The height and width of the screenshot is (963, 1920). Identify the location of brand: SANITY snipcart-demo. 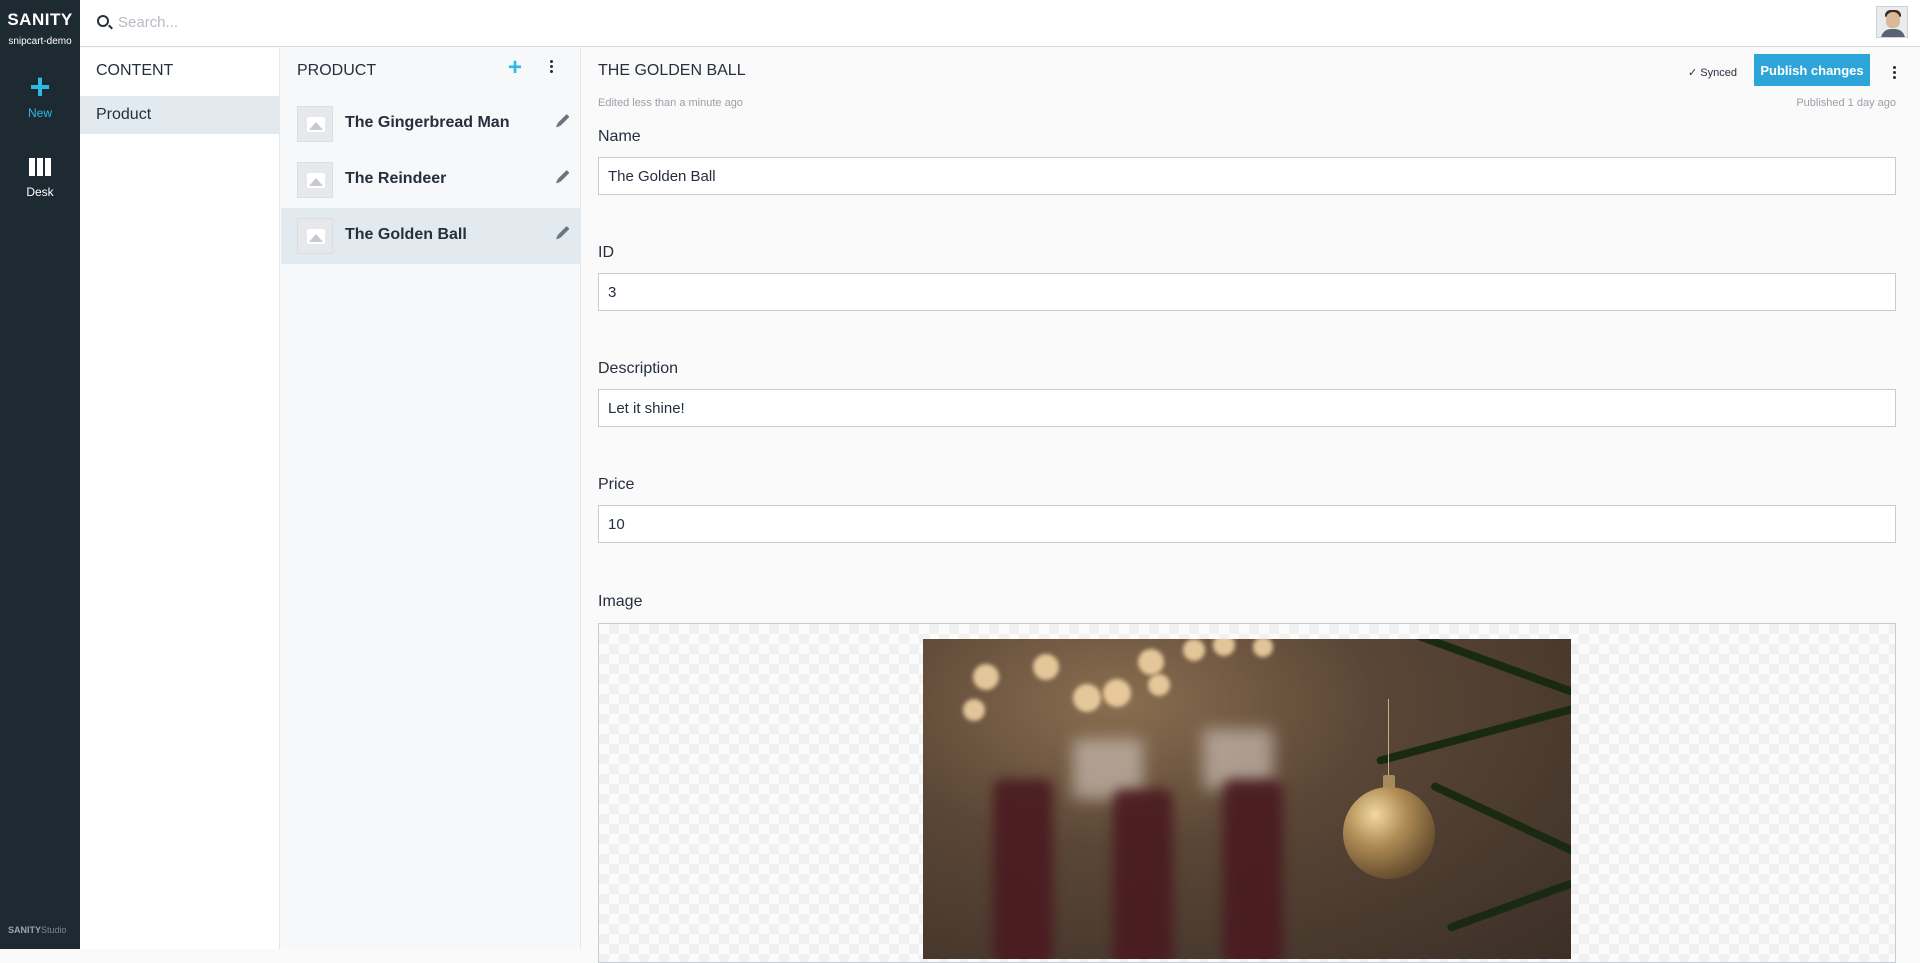
(40, 28).